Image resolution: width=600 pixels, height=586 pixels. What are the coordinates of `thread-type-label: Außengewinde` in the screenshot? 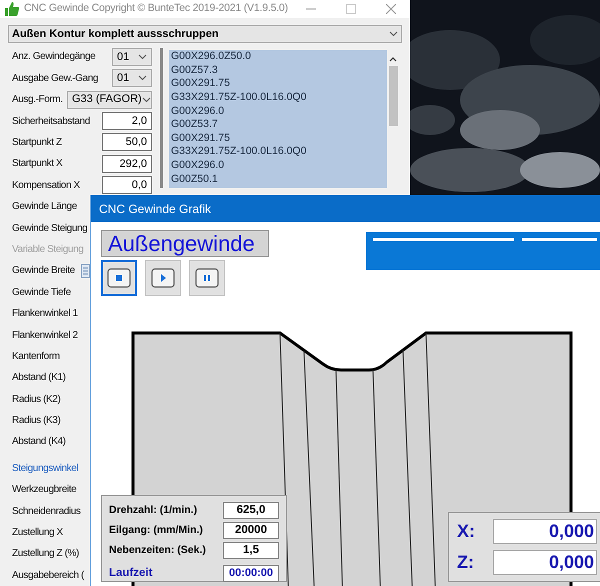 It's located at (185, 243).